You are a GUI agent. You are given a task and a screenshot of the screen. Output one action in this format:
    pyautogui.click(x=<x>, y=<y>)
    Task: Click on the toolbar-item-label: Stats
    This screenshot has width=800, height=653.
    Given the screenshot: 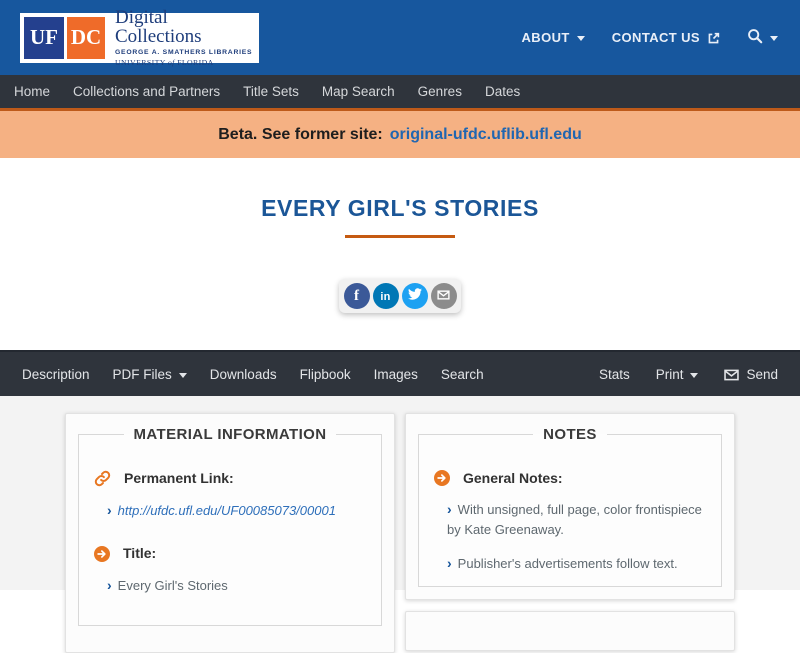 What is the action you would take?
    pyautogui.click(x=614, y=374)
    